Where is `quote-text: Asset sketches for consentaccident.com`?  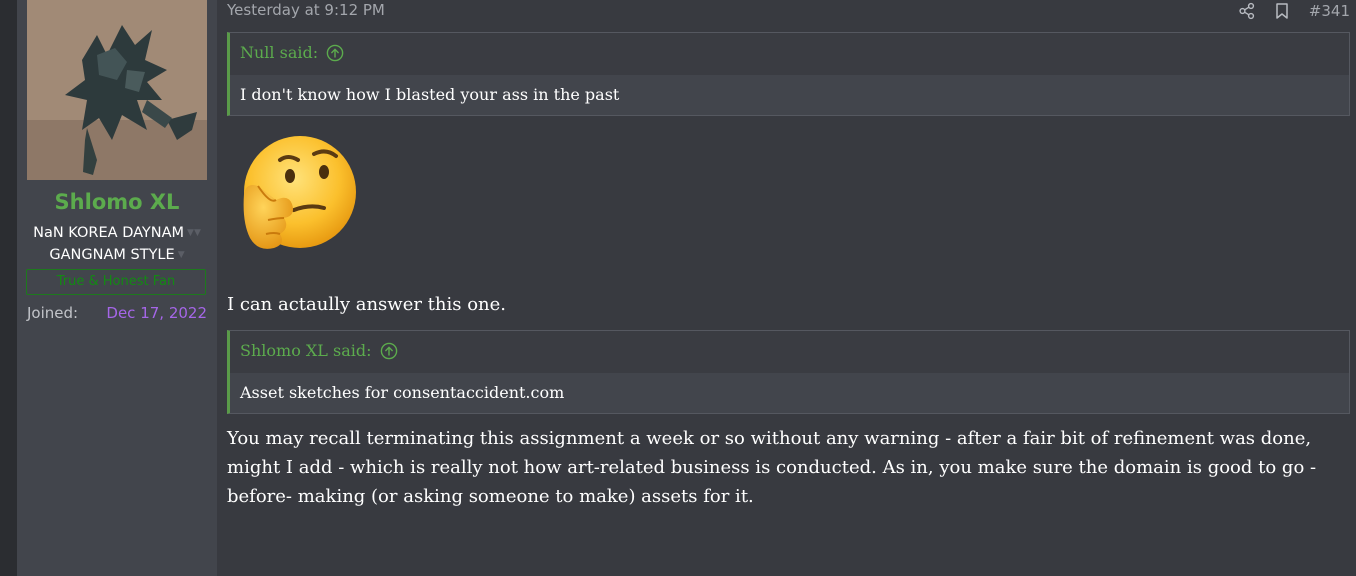 quote-text: Asset sketches for consentaccident.com is located at coordinates (789, 393).